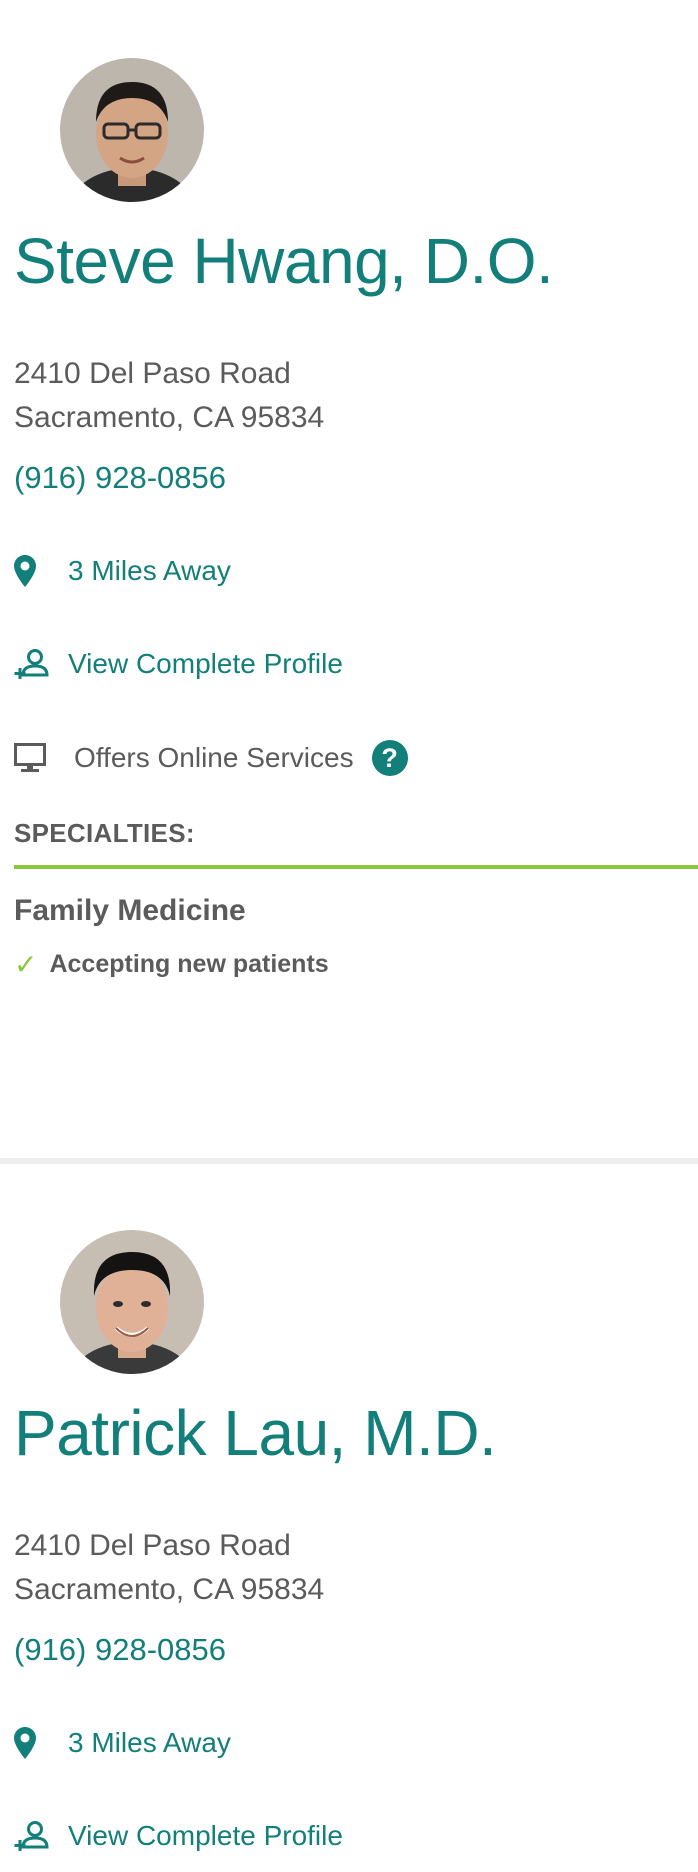 Image resolution: width=698 pixels, height=1872 pixels. What do you see at coordinates (130, 910) in the screenshot?
I see `specialty-name: Family Medicine` at bounding box center [130, 910].